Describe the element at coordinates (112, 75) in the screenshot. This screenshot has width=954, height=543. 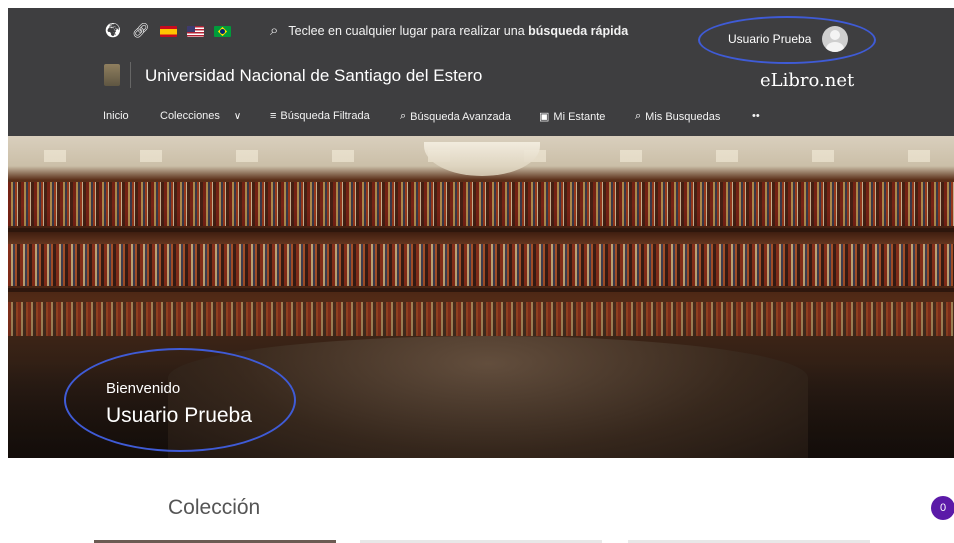
I see `university-crest-icon` at that location.